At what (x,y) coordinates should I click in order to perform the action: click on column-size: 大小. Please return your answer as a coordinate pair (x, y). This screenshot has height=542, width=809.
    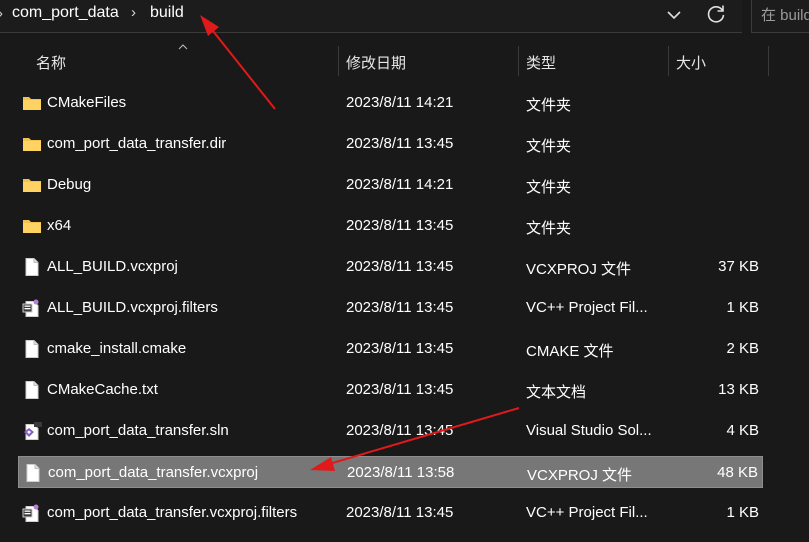
    Looking at the image, I should click on (691, 62).